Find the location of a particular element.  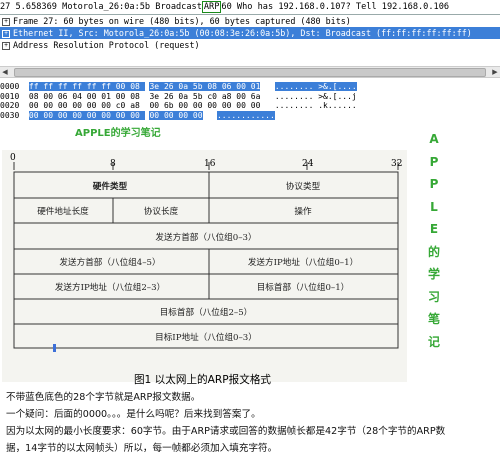

bit-mark-32: 32 is located at coordinates (396, 164).